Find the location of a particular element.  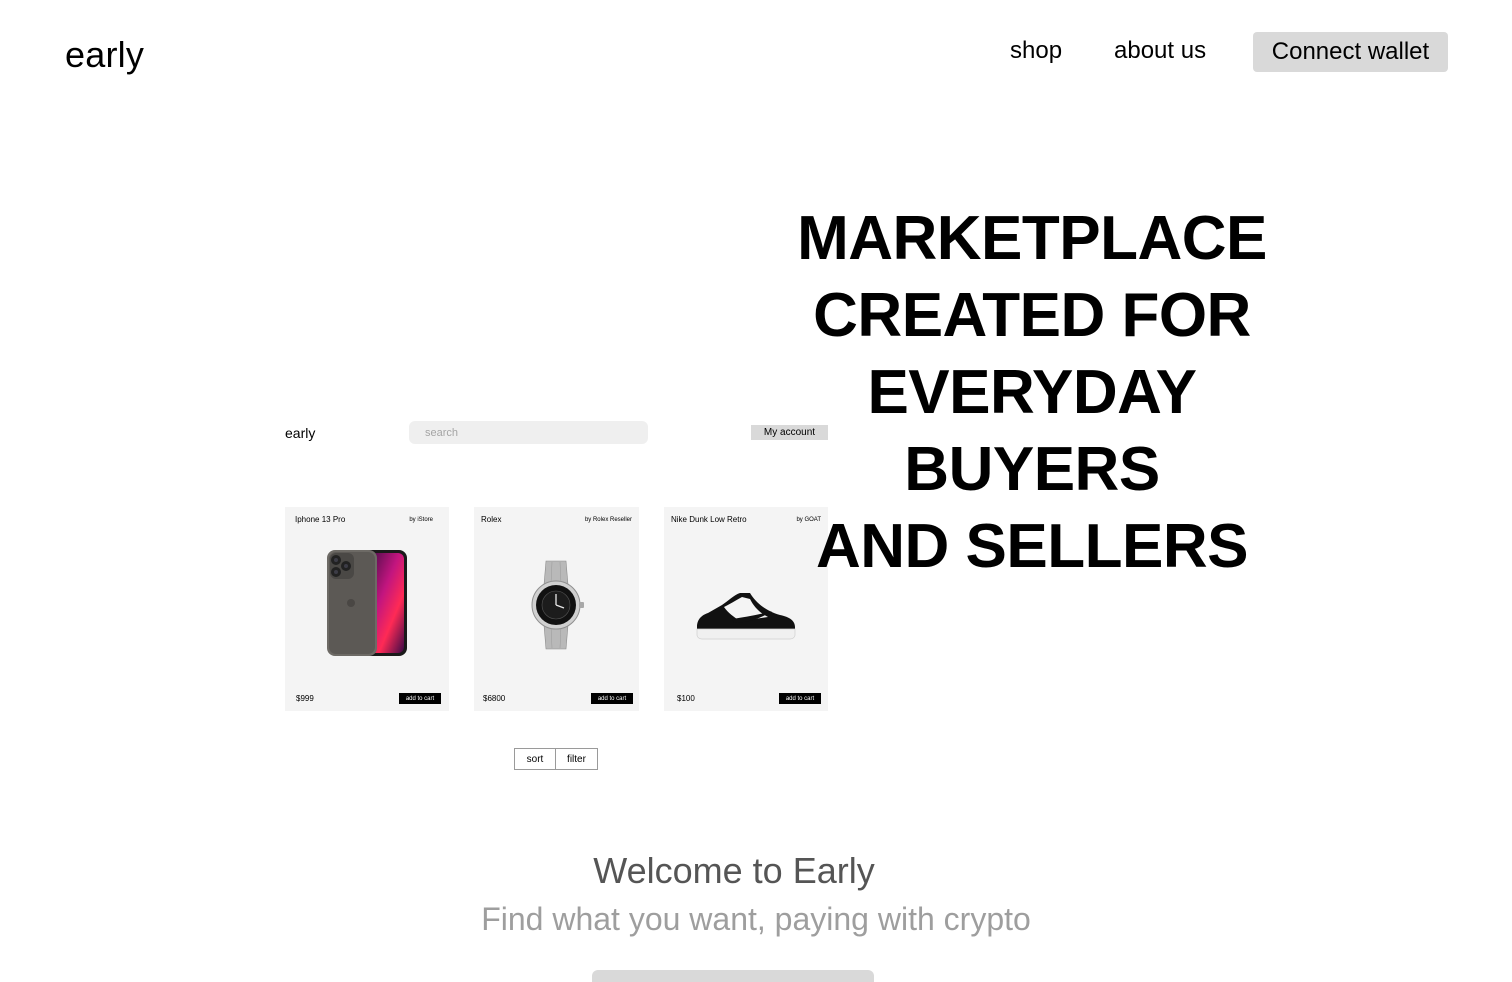

watch-icon is located at coordinates (557, 605).